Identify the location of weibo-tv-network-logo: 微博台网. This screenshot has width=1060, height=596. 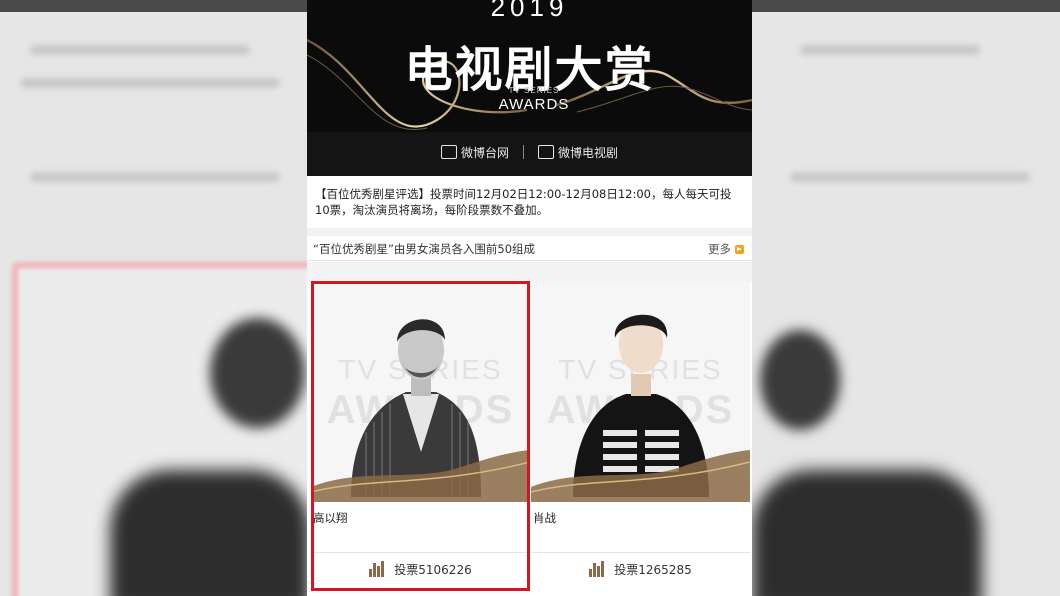
(474, 152).